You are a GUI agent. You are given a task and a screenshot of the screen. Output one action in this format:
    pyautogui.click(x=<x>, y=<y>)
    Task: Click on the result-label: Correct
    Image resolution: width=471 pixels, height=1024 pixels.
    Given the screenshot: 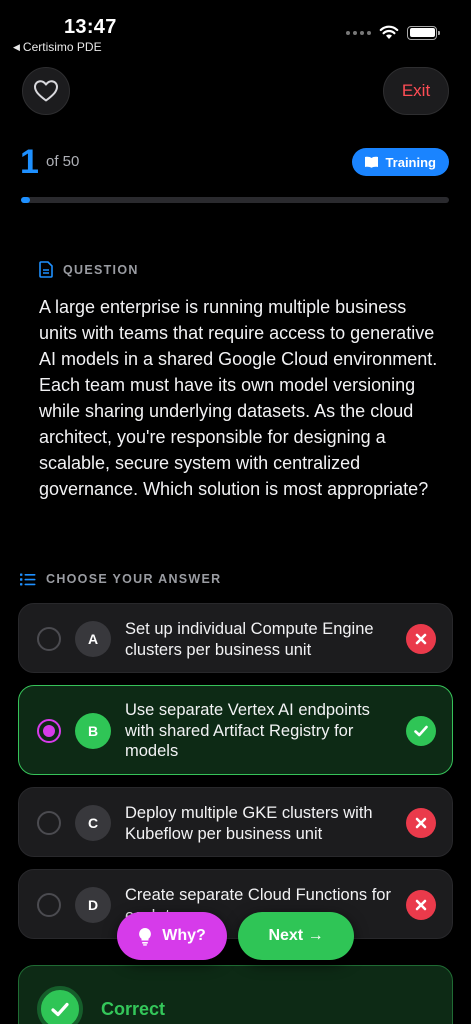 What is the action you would take?
    pyautogui.click(x=133, y=1009)
    